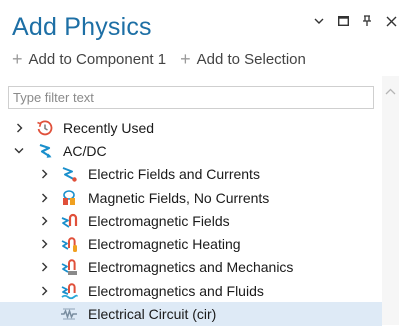 This screenshot has width=405, height=326. I want to click on add-to-selection-button: + Add to Selection, so click(243, 59).